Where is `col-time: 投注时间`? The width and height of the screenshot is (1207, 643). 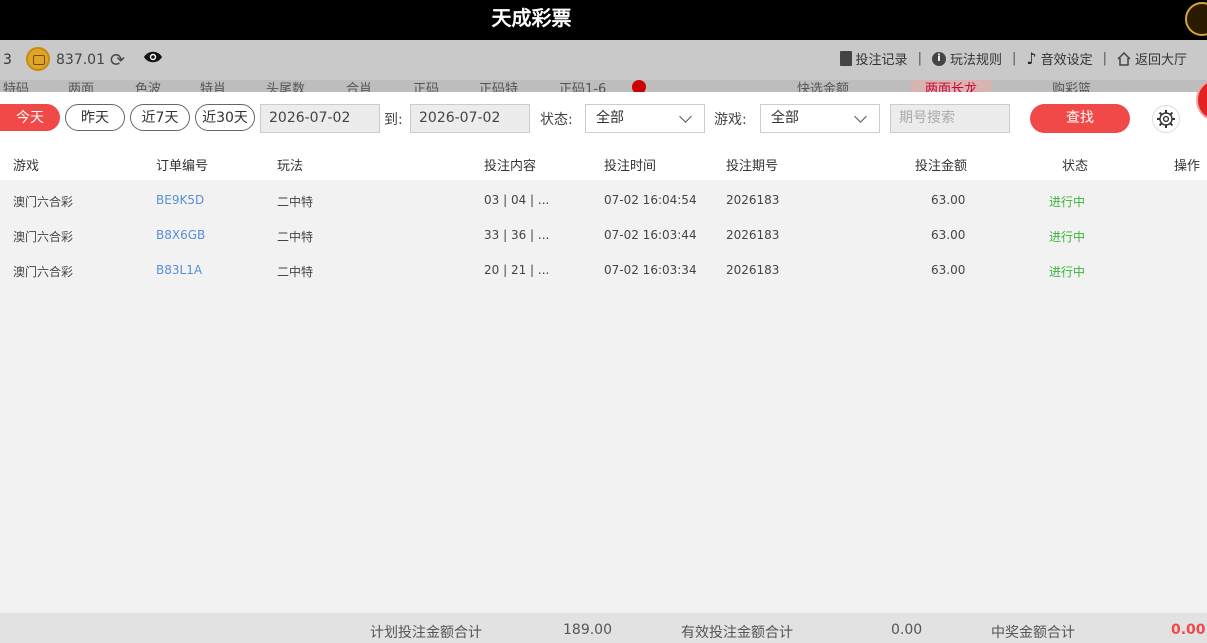 col-time: 投注时间 is located at coordinates (630, 166).